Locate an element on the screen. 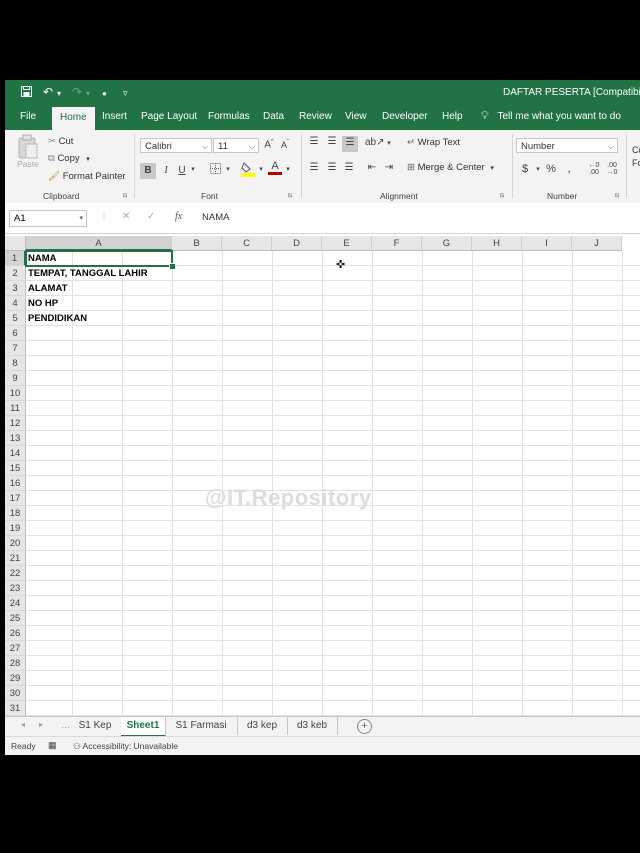 The height and width of the screenshot is (853, 640). decrease-indent-icon: ⇤ is located at coordinates (372, 167).